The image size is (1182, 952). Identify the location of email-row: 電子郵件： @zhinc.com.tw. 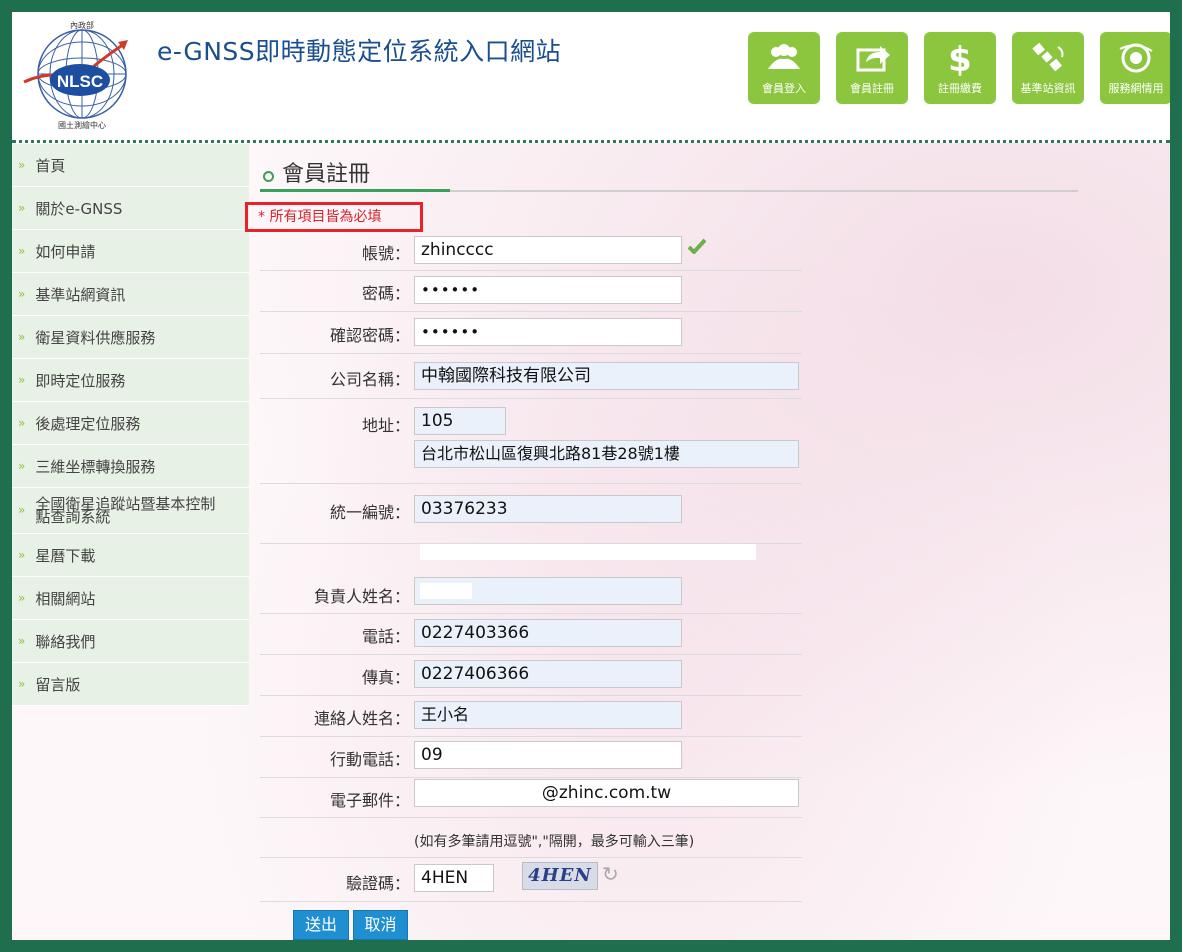
(531, 797).